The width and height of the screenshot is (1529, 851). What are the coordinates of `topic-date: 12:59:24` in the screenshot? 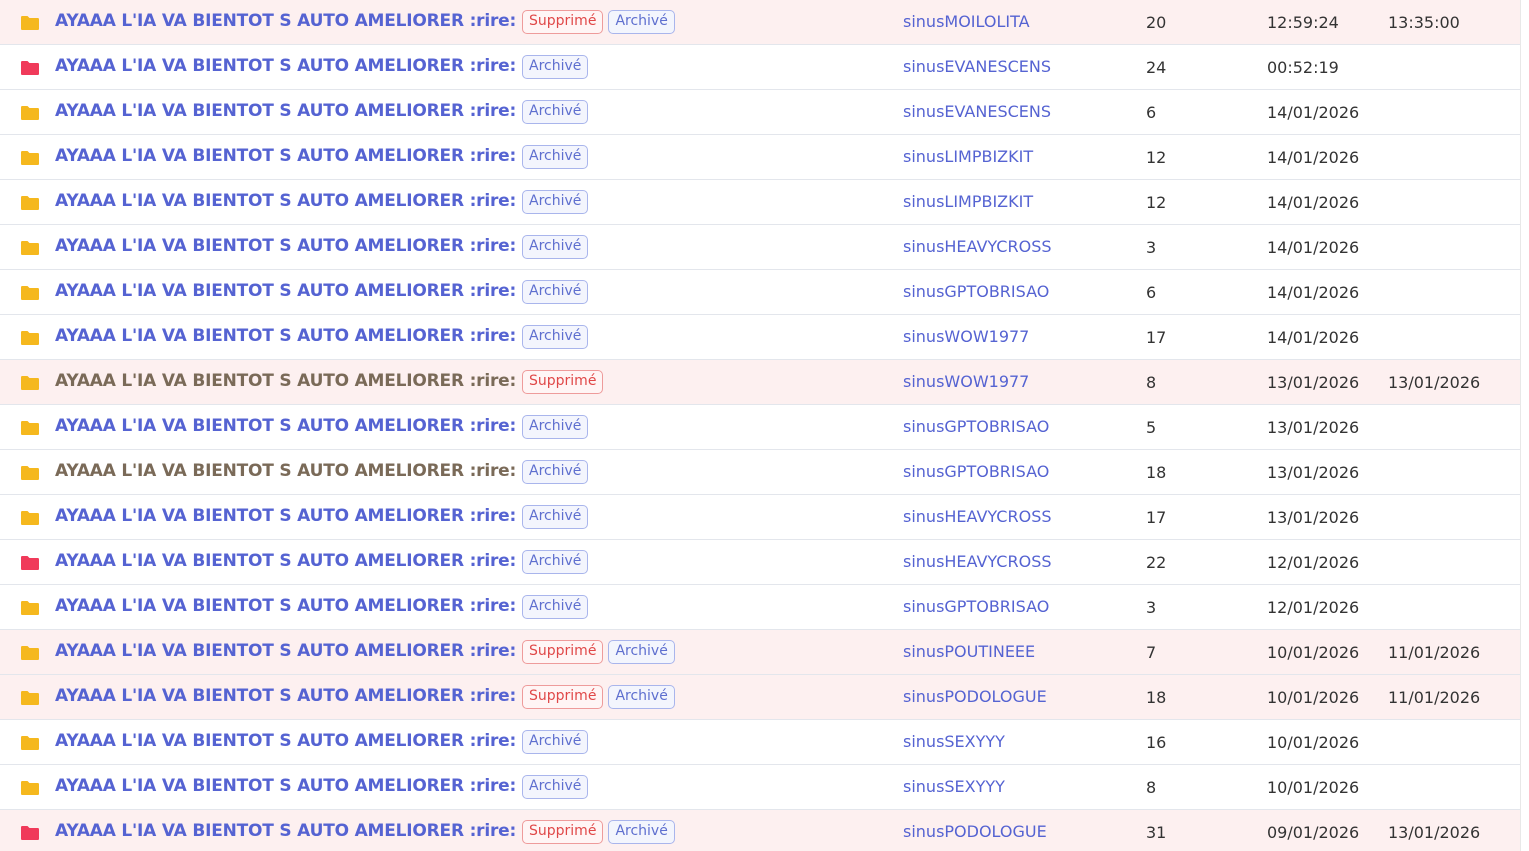 It's located at (1303, 22).